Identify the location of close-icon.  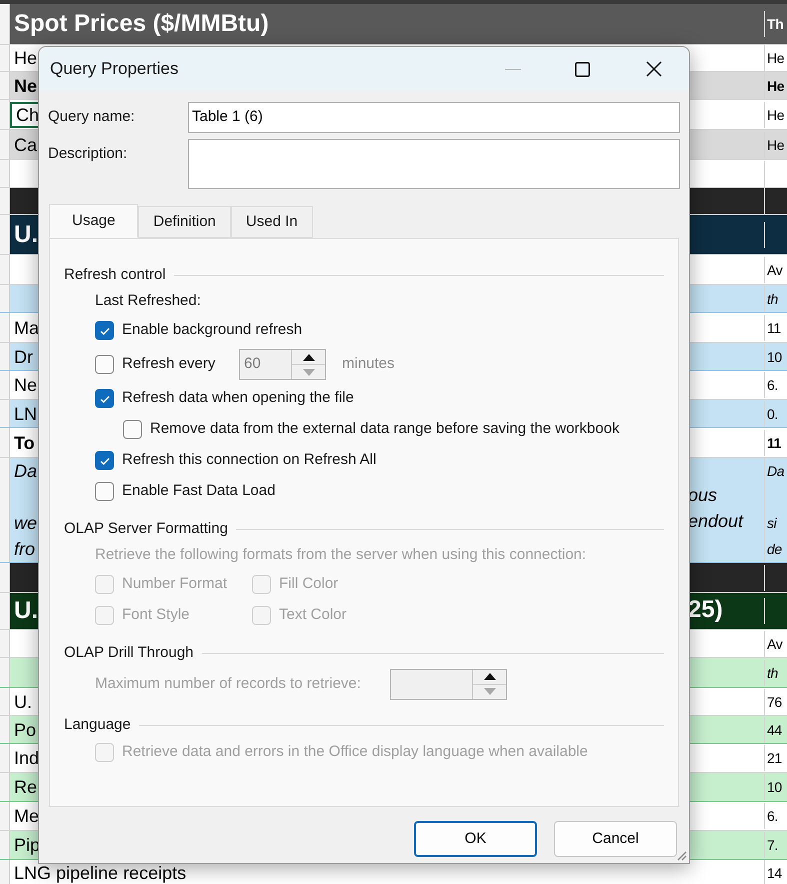
(654, 69).